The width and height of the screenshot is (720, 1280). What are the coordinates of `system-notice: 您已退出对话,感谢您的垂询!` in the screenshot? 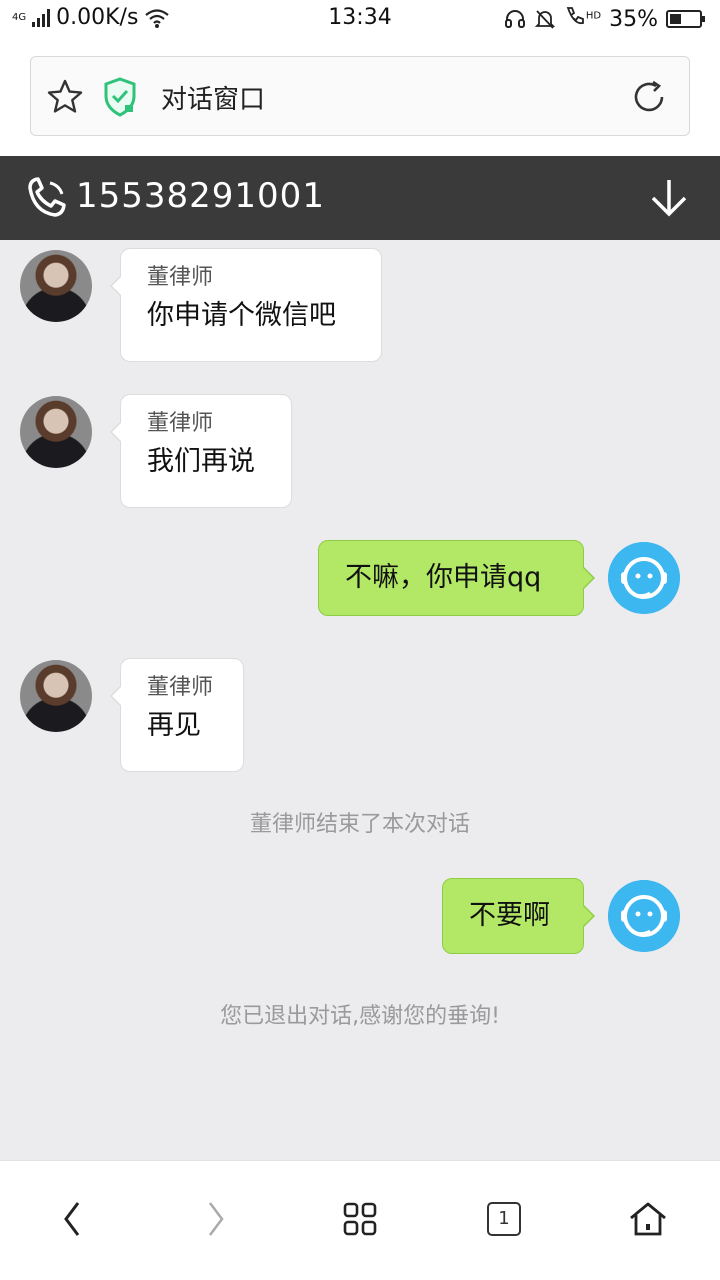 It's located at (360, 1016).